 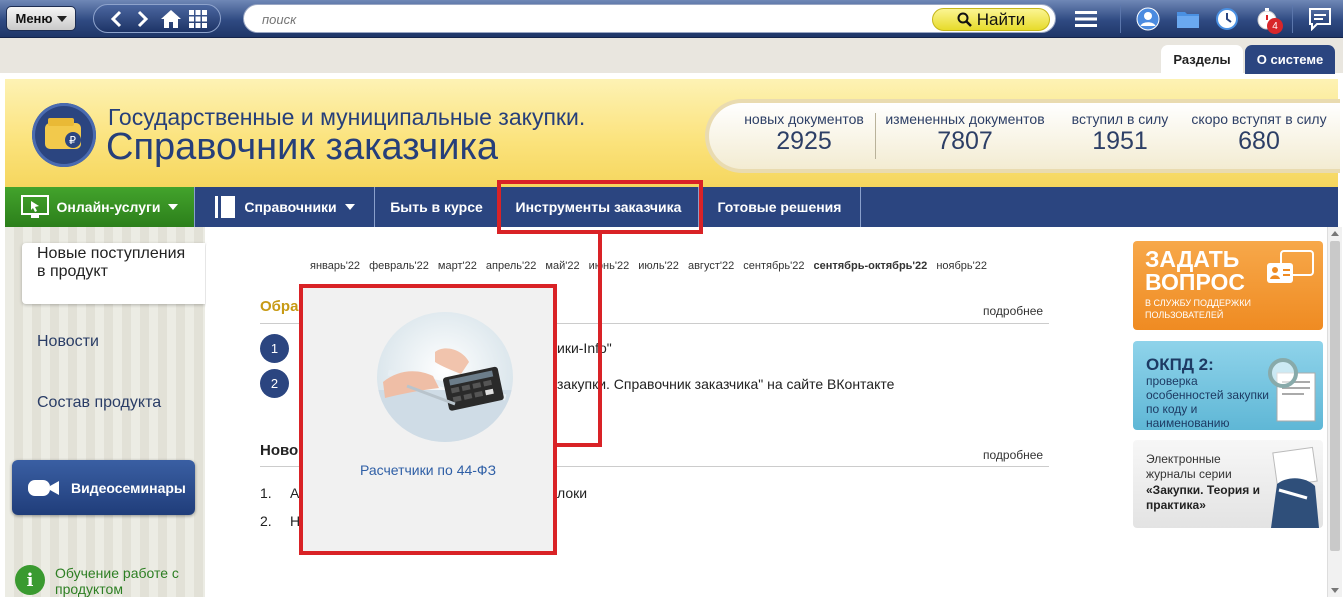 What do you see at coordinates (279, 306) in the screenshot?
I see `section-title-appeals: Обра` at bounding box center [279, 306].